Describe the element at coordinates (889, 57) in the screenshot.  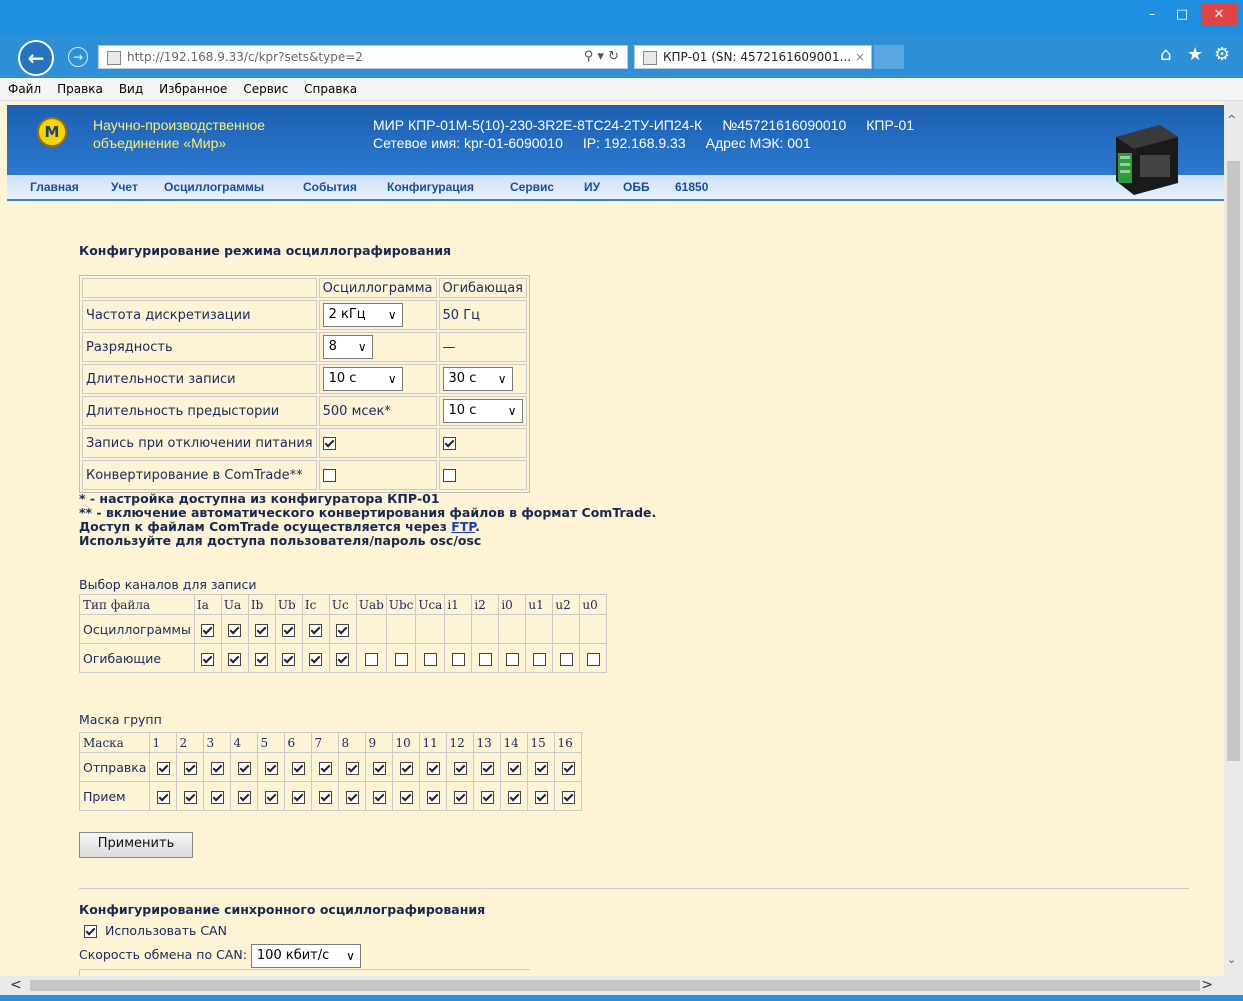
I see `new-tab-button` at that location.